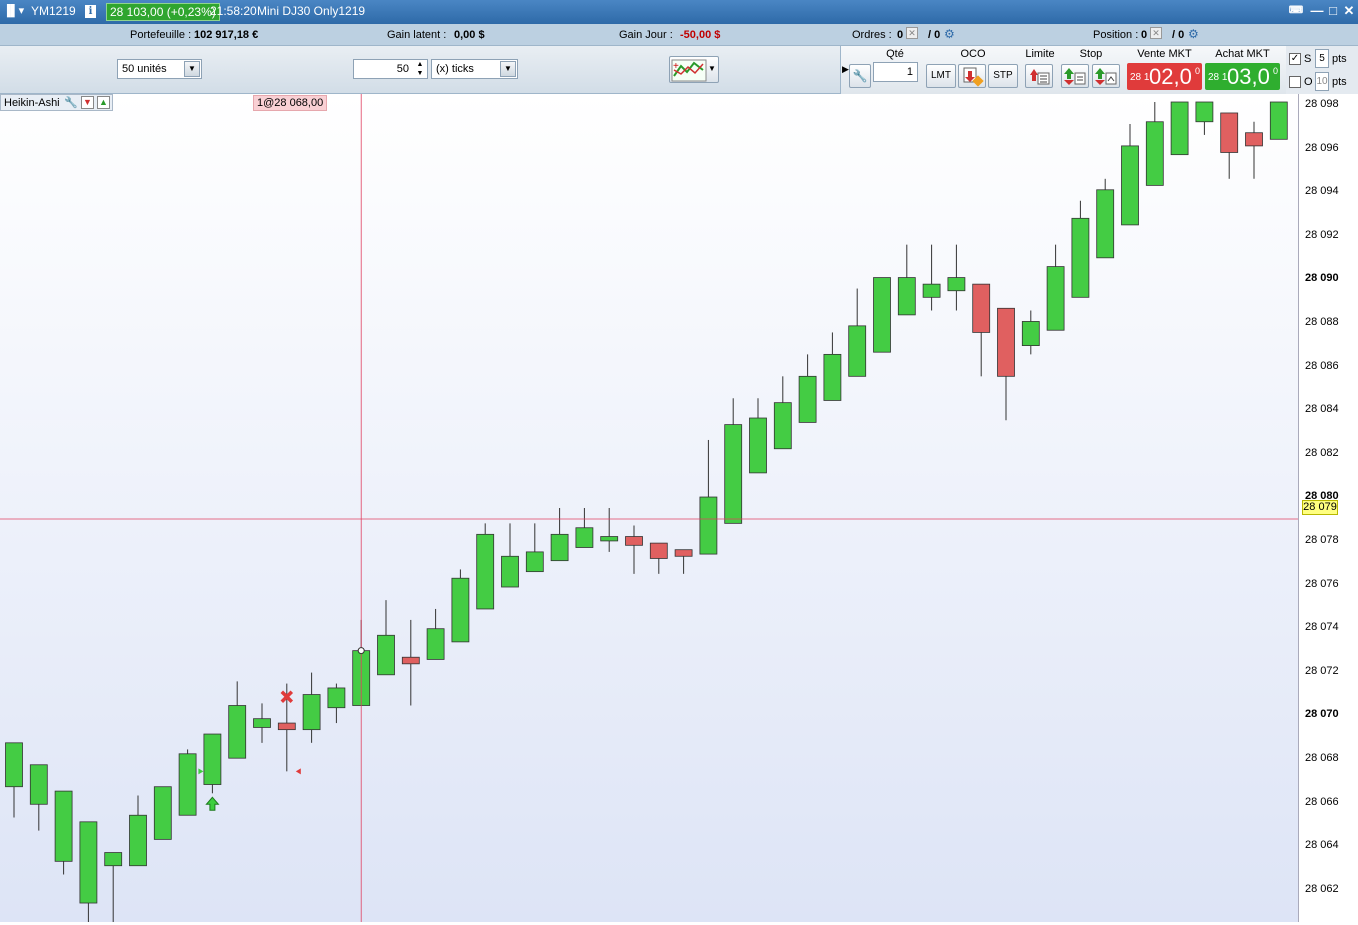 The width and height of the screenshot is (1358, 925). What do you see at coordinates (1039, 76) in the screenshot?
I see `limit-order-button` at bounding box center [1039, 76].